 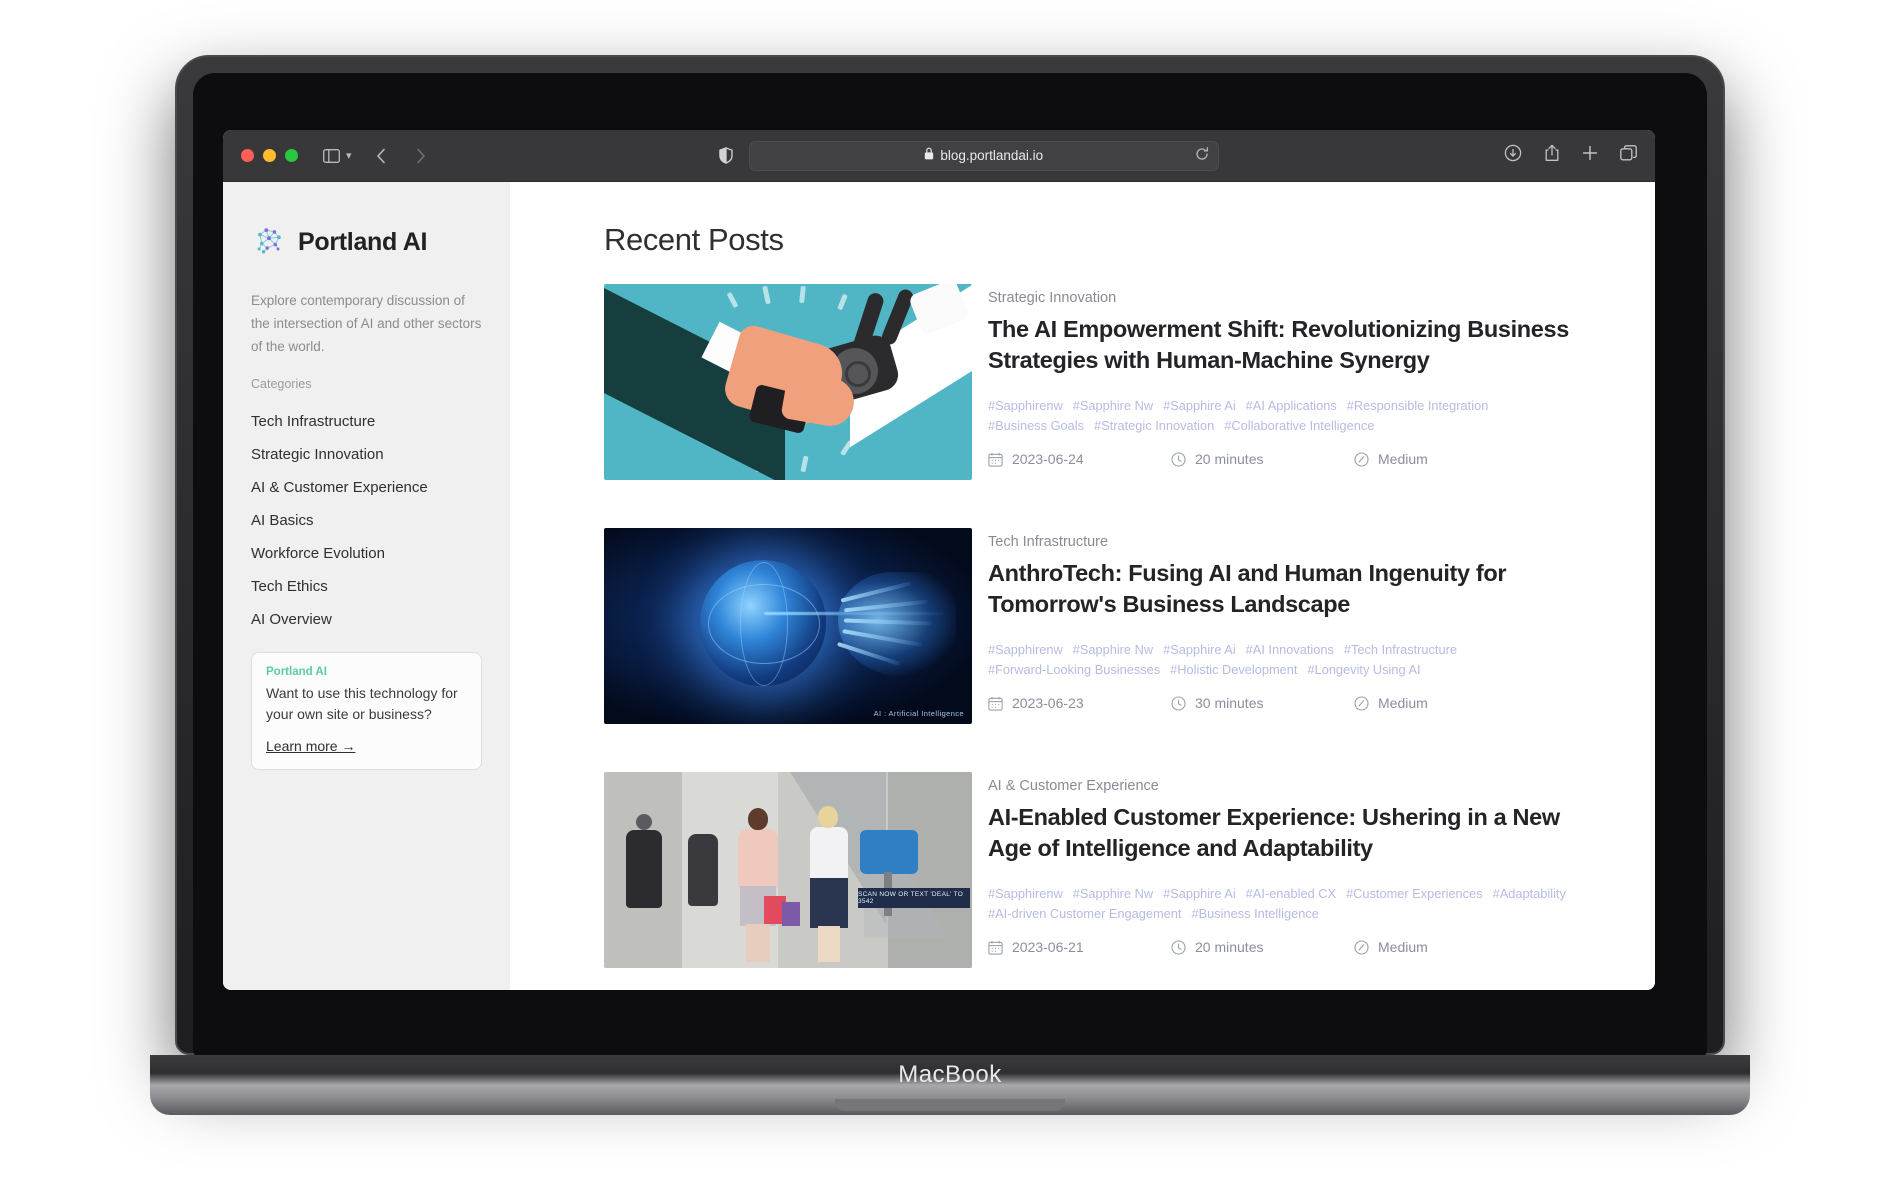 What do you see at coordinates (1291, 893) in the screenshot?
I see `tag: #AI-enabled CX` at bounding box center [1291, 893].